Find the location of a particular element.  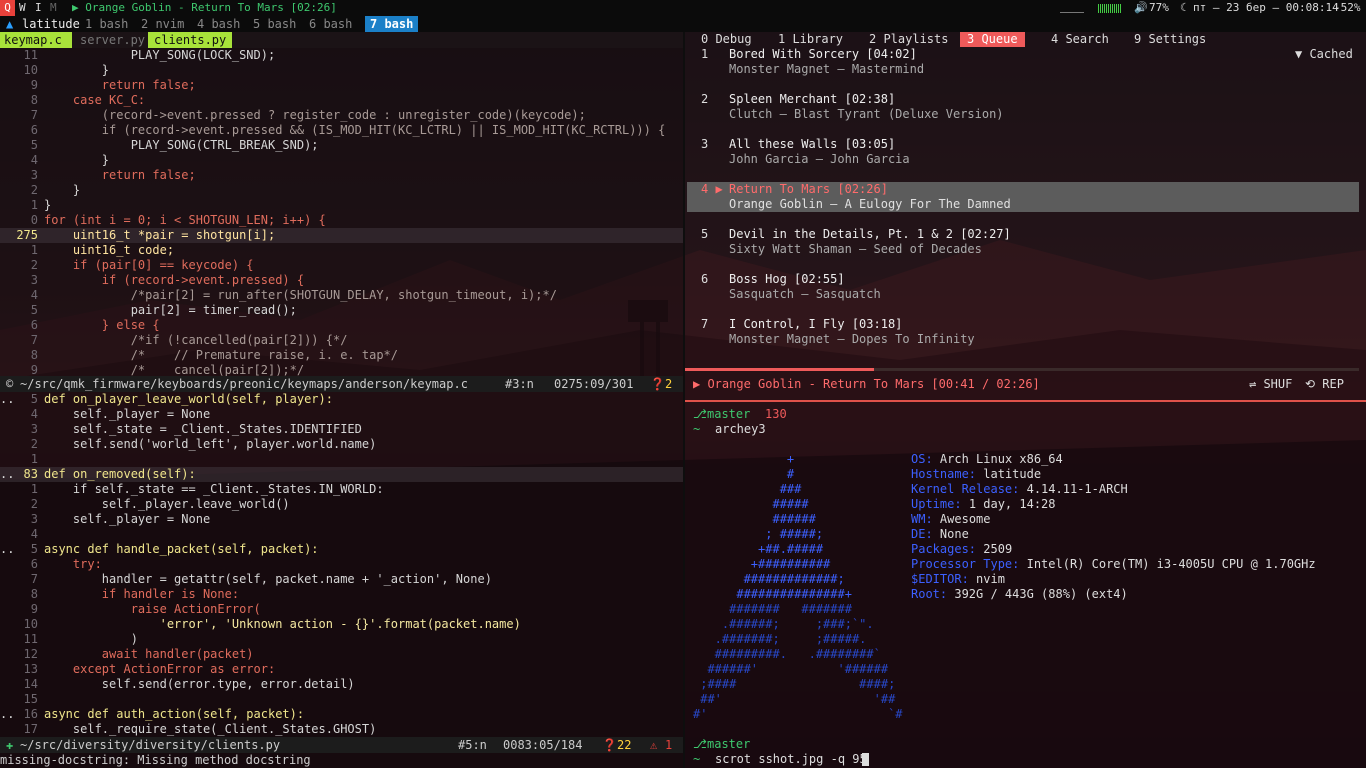

moon-icon: ☾ is located at coordinates (1183, 7).